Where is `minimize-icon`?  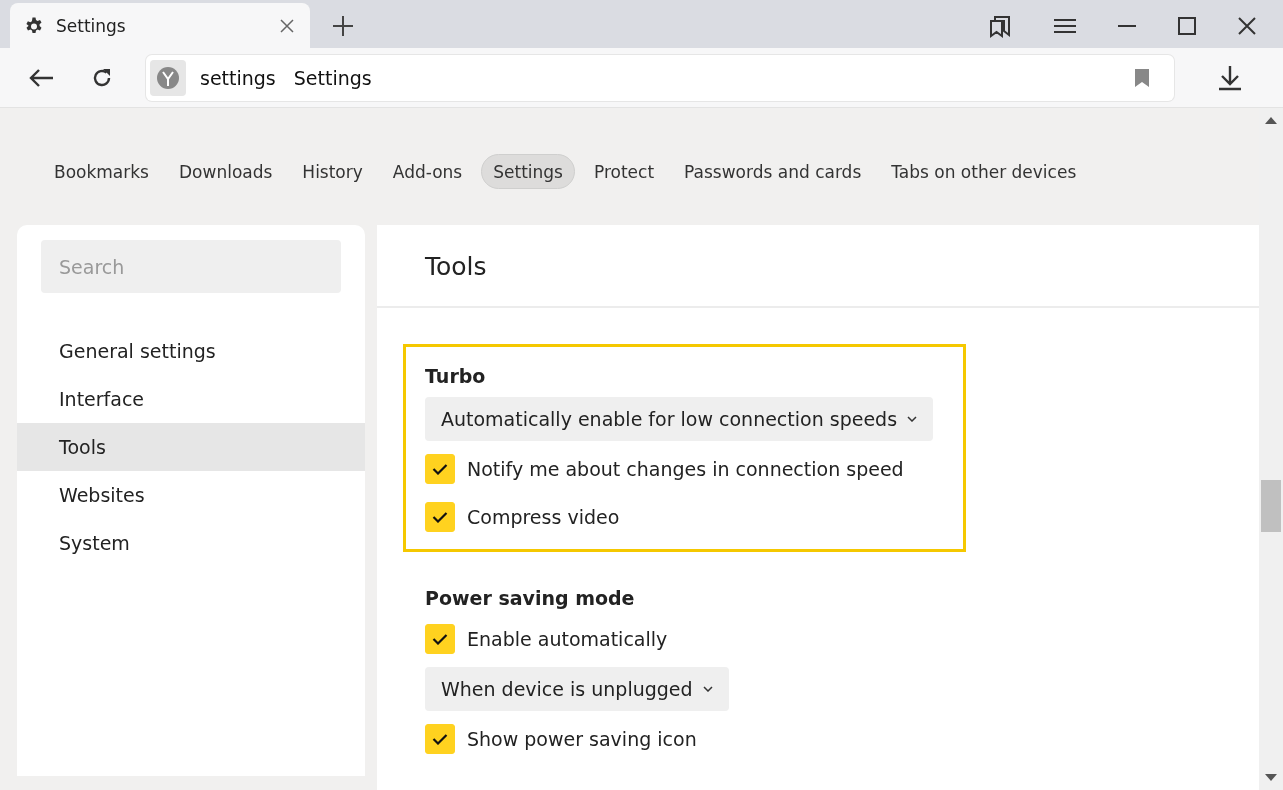
minimize-icon is located at coordinates (1127, 25).